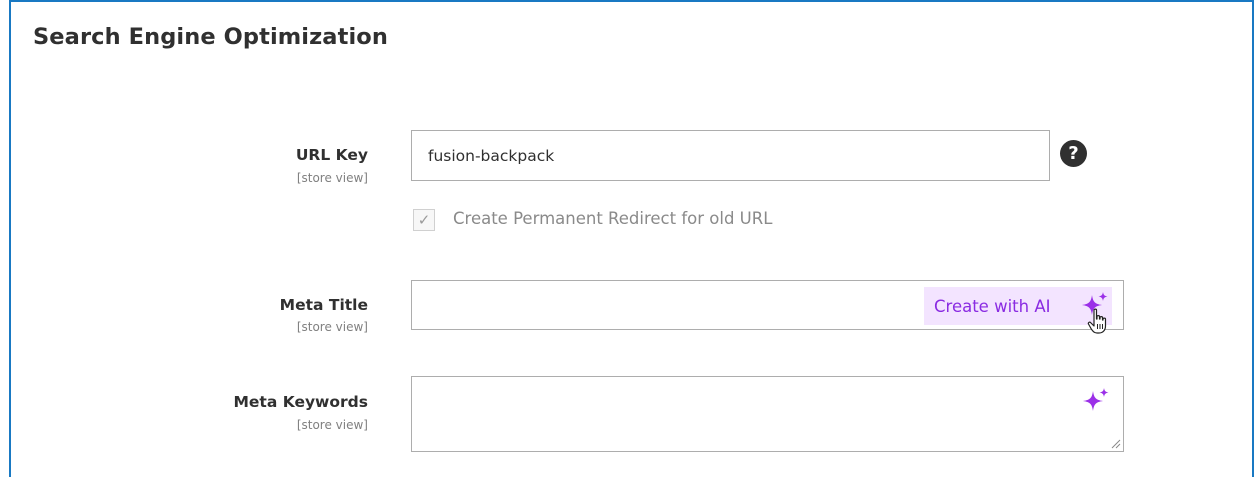 The width and height of the screenshot is (1256, 477). I want to click on redirect-checkbox-label: Create Permanent Redirect for old URL, so click(612, 218).